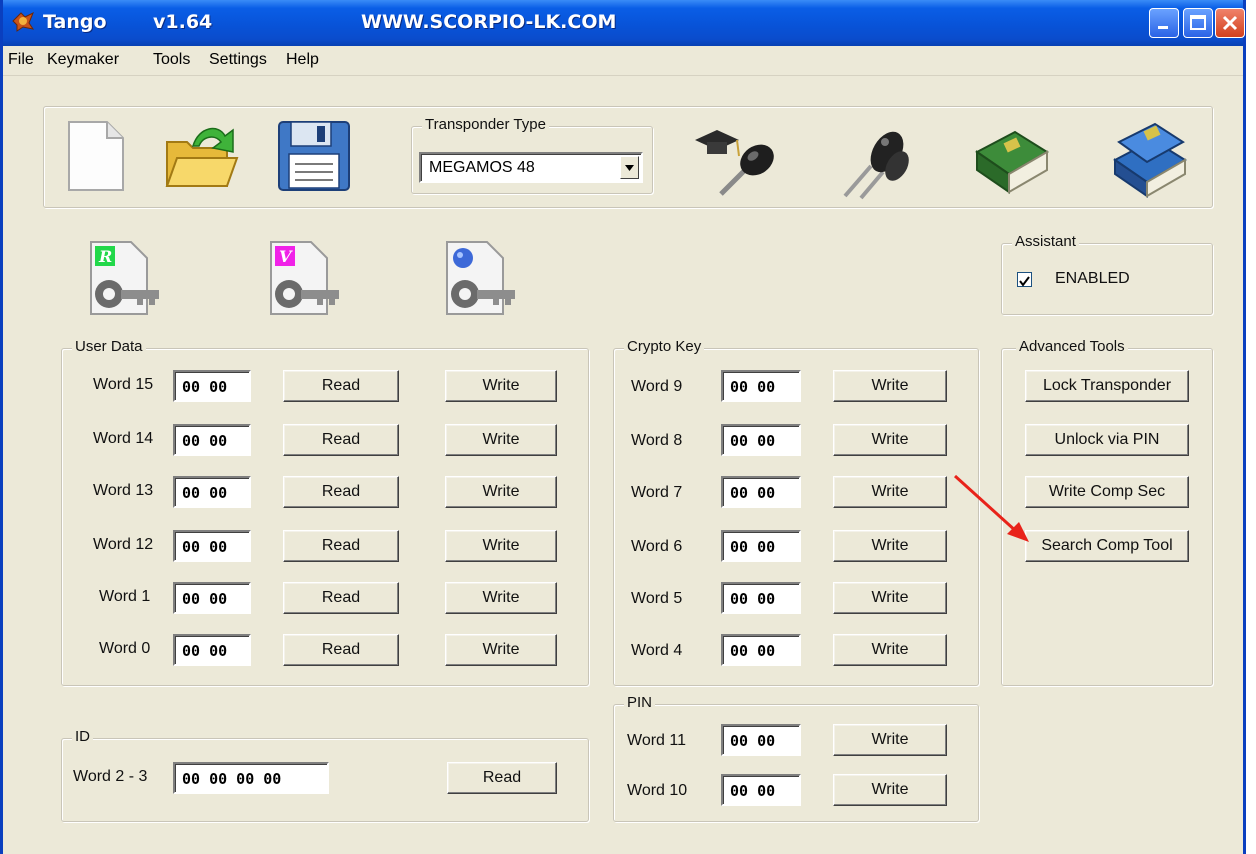 This screenshot has height=854, width=1256. What do you see at coordinates (991, 508) in the screenshot?
I see `annotation-arrow-icon` at bounding box center [991, 508].